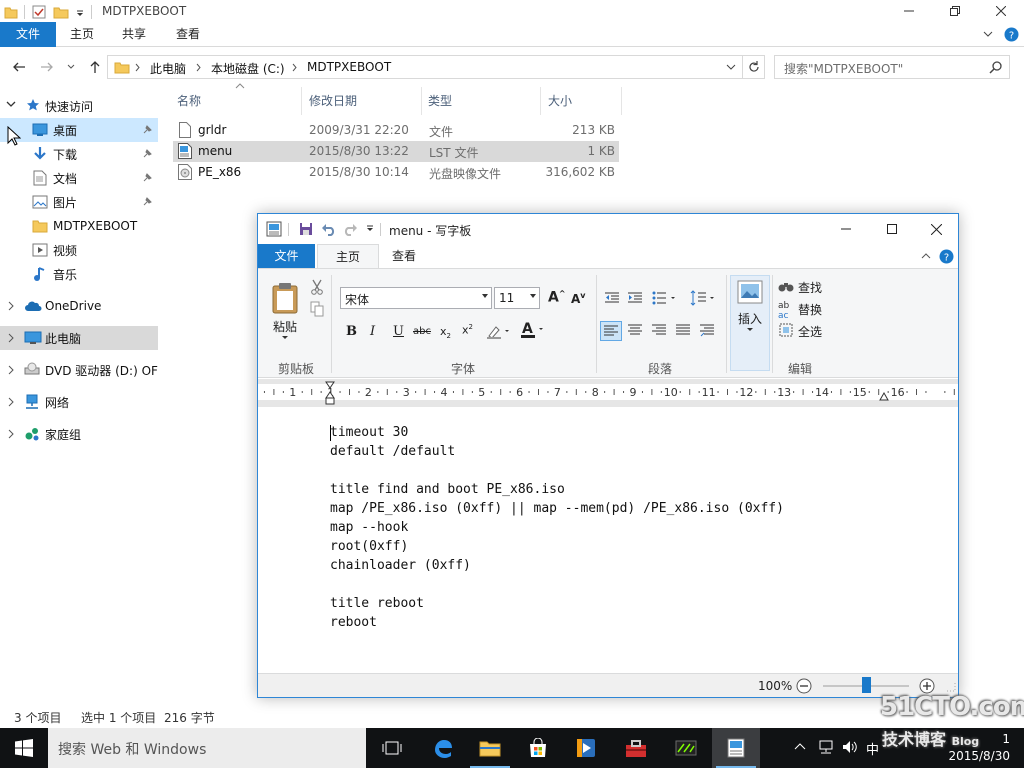  What do you see at coordinates (608, 393) in the screenshot?
I see `ruler: 112345678910111213141516` at bounding box center [608, 393].